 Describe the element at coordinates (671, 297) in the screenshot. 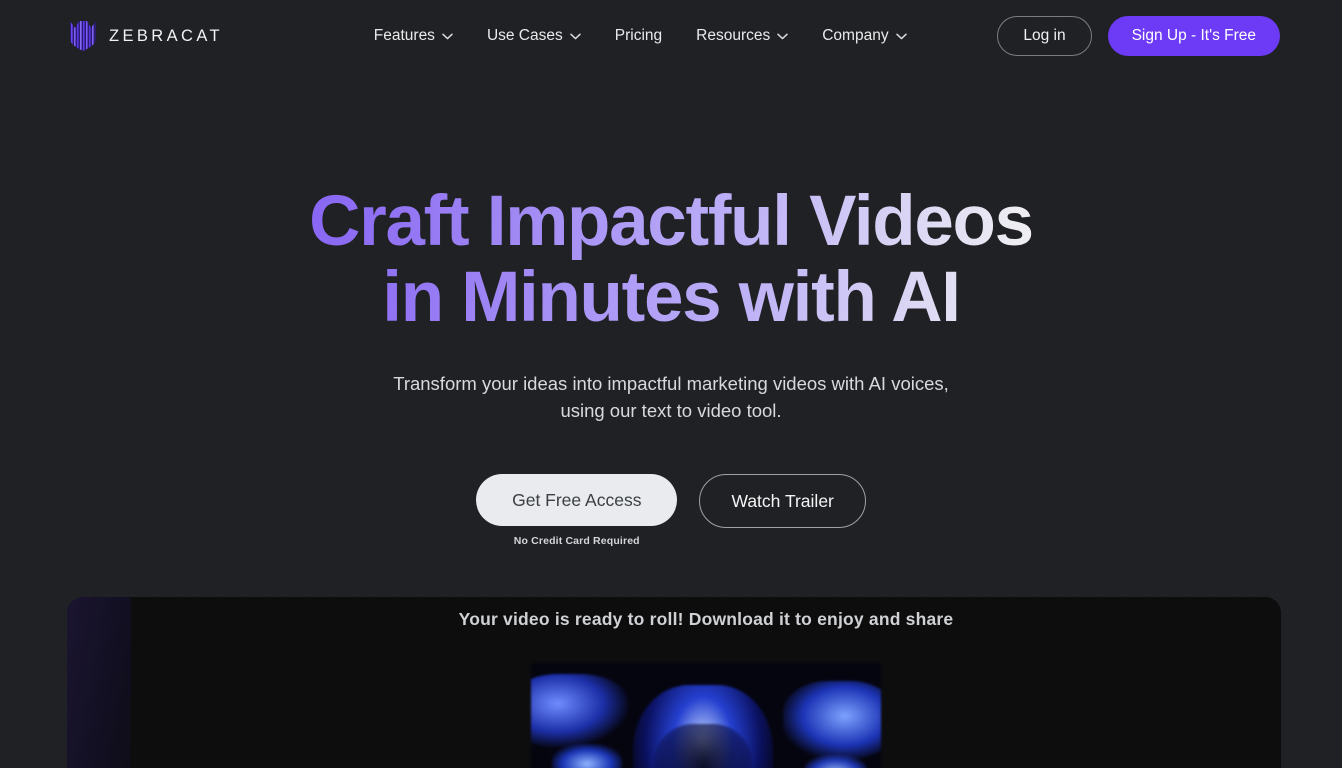

I see `headline-line-2: in Minutes with AI` at that location.